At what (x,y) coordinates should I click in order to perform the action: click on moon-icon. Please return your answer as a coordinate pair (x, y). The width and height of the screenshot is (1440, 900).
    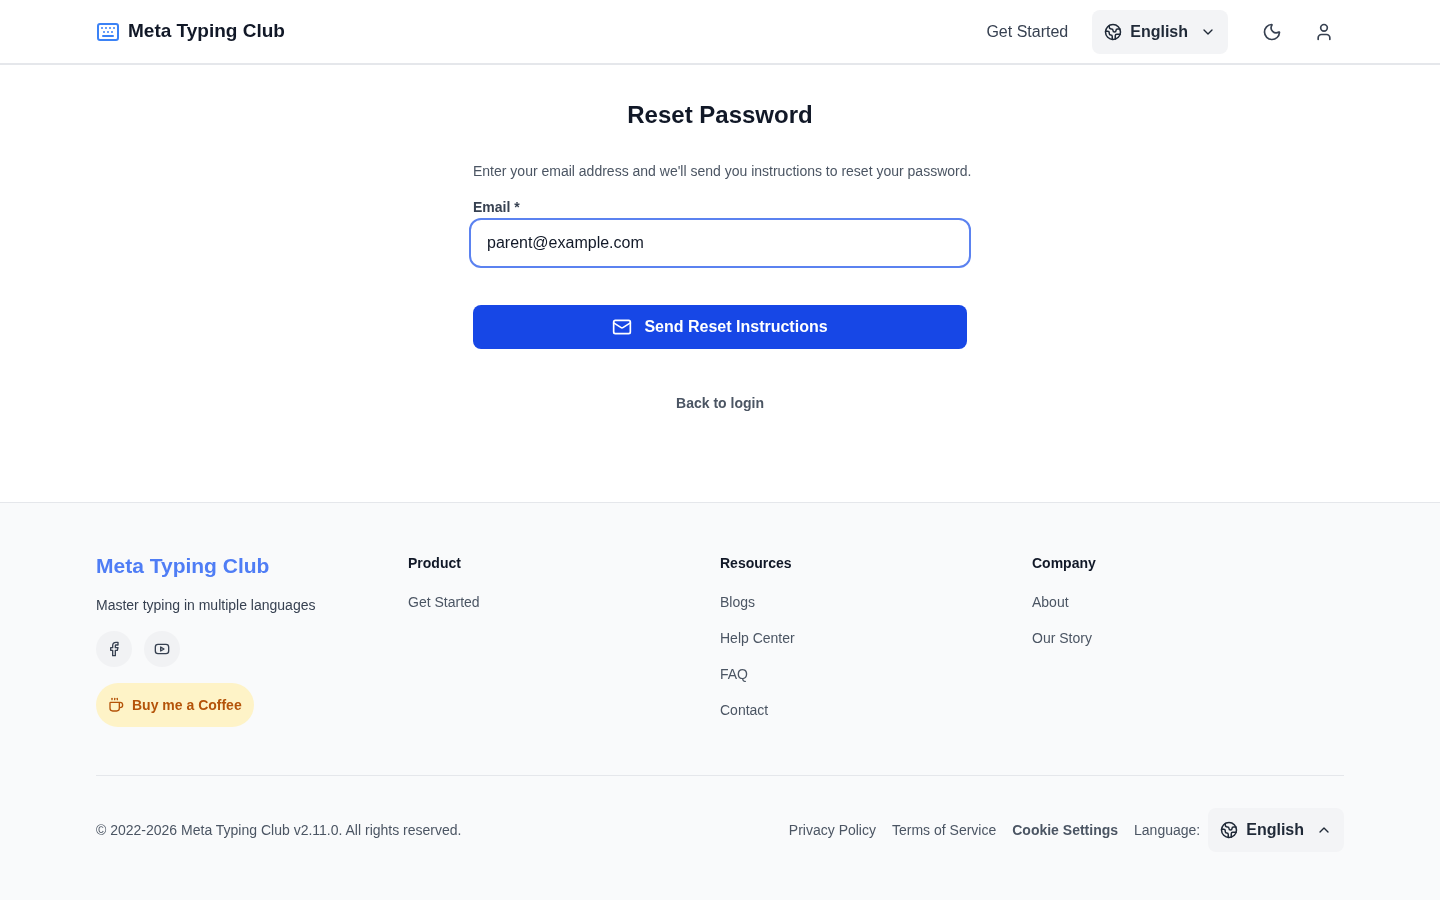
    Looking at the image, I should click on (1272, 31).